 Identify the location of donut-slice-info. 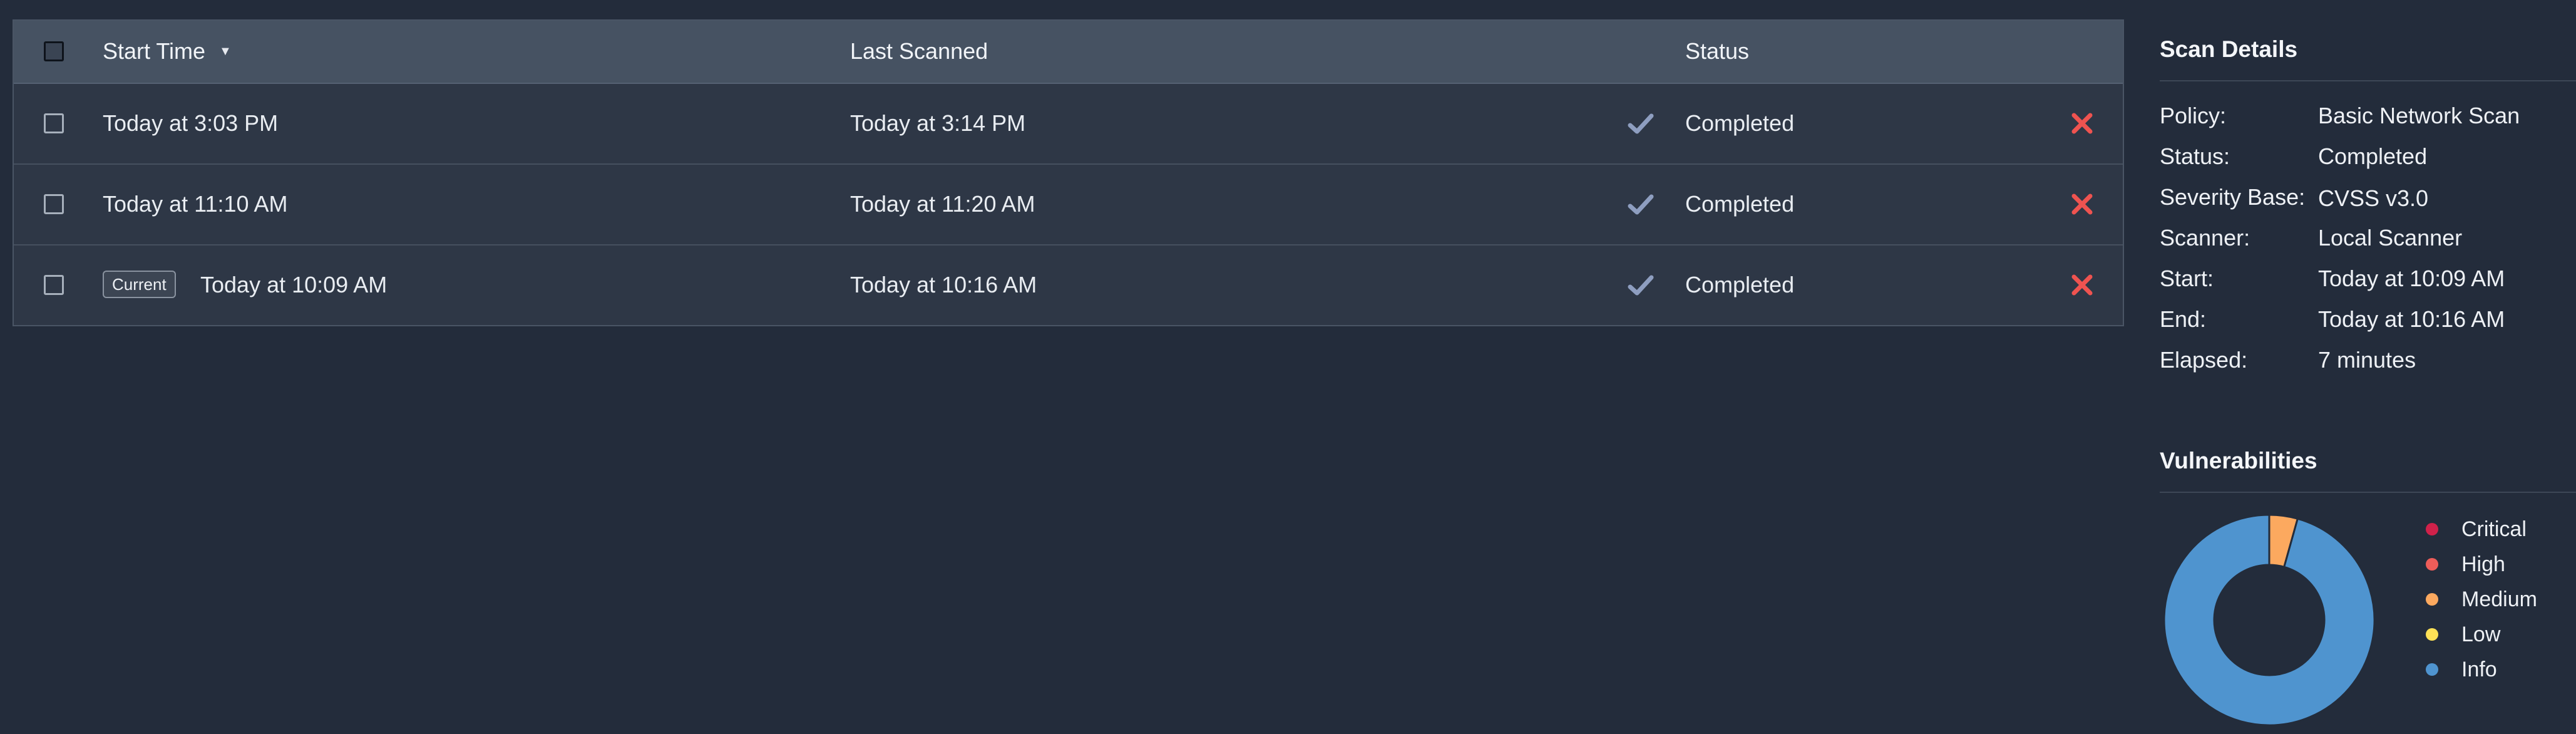
(2269, 620).